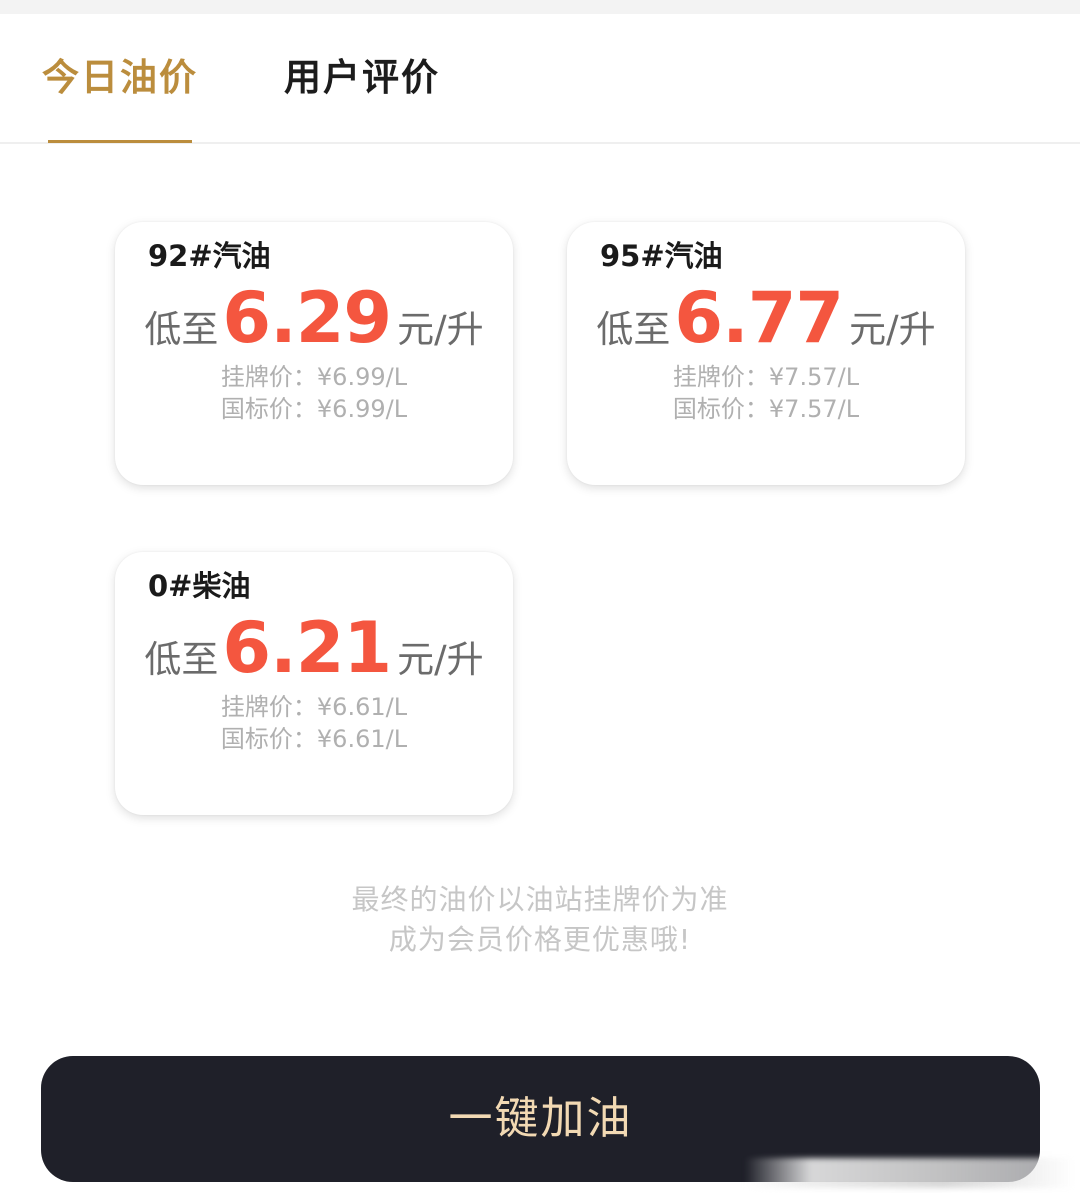  Describe the element at coordinates (209, 256) in the screenshot. I see `fuel-type-label: 92#汽油` at that location.